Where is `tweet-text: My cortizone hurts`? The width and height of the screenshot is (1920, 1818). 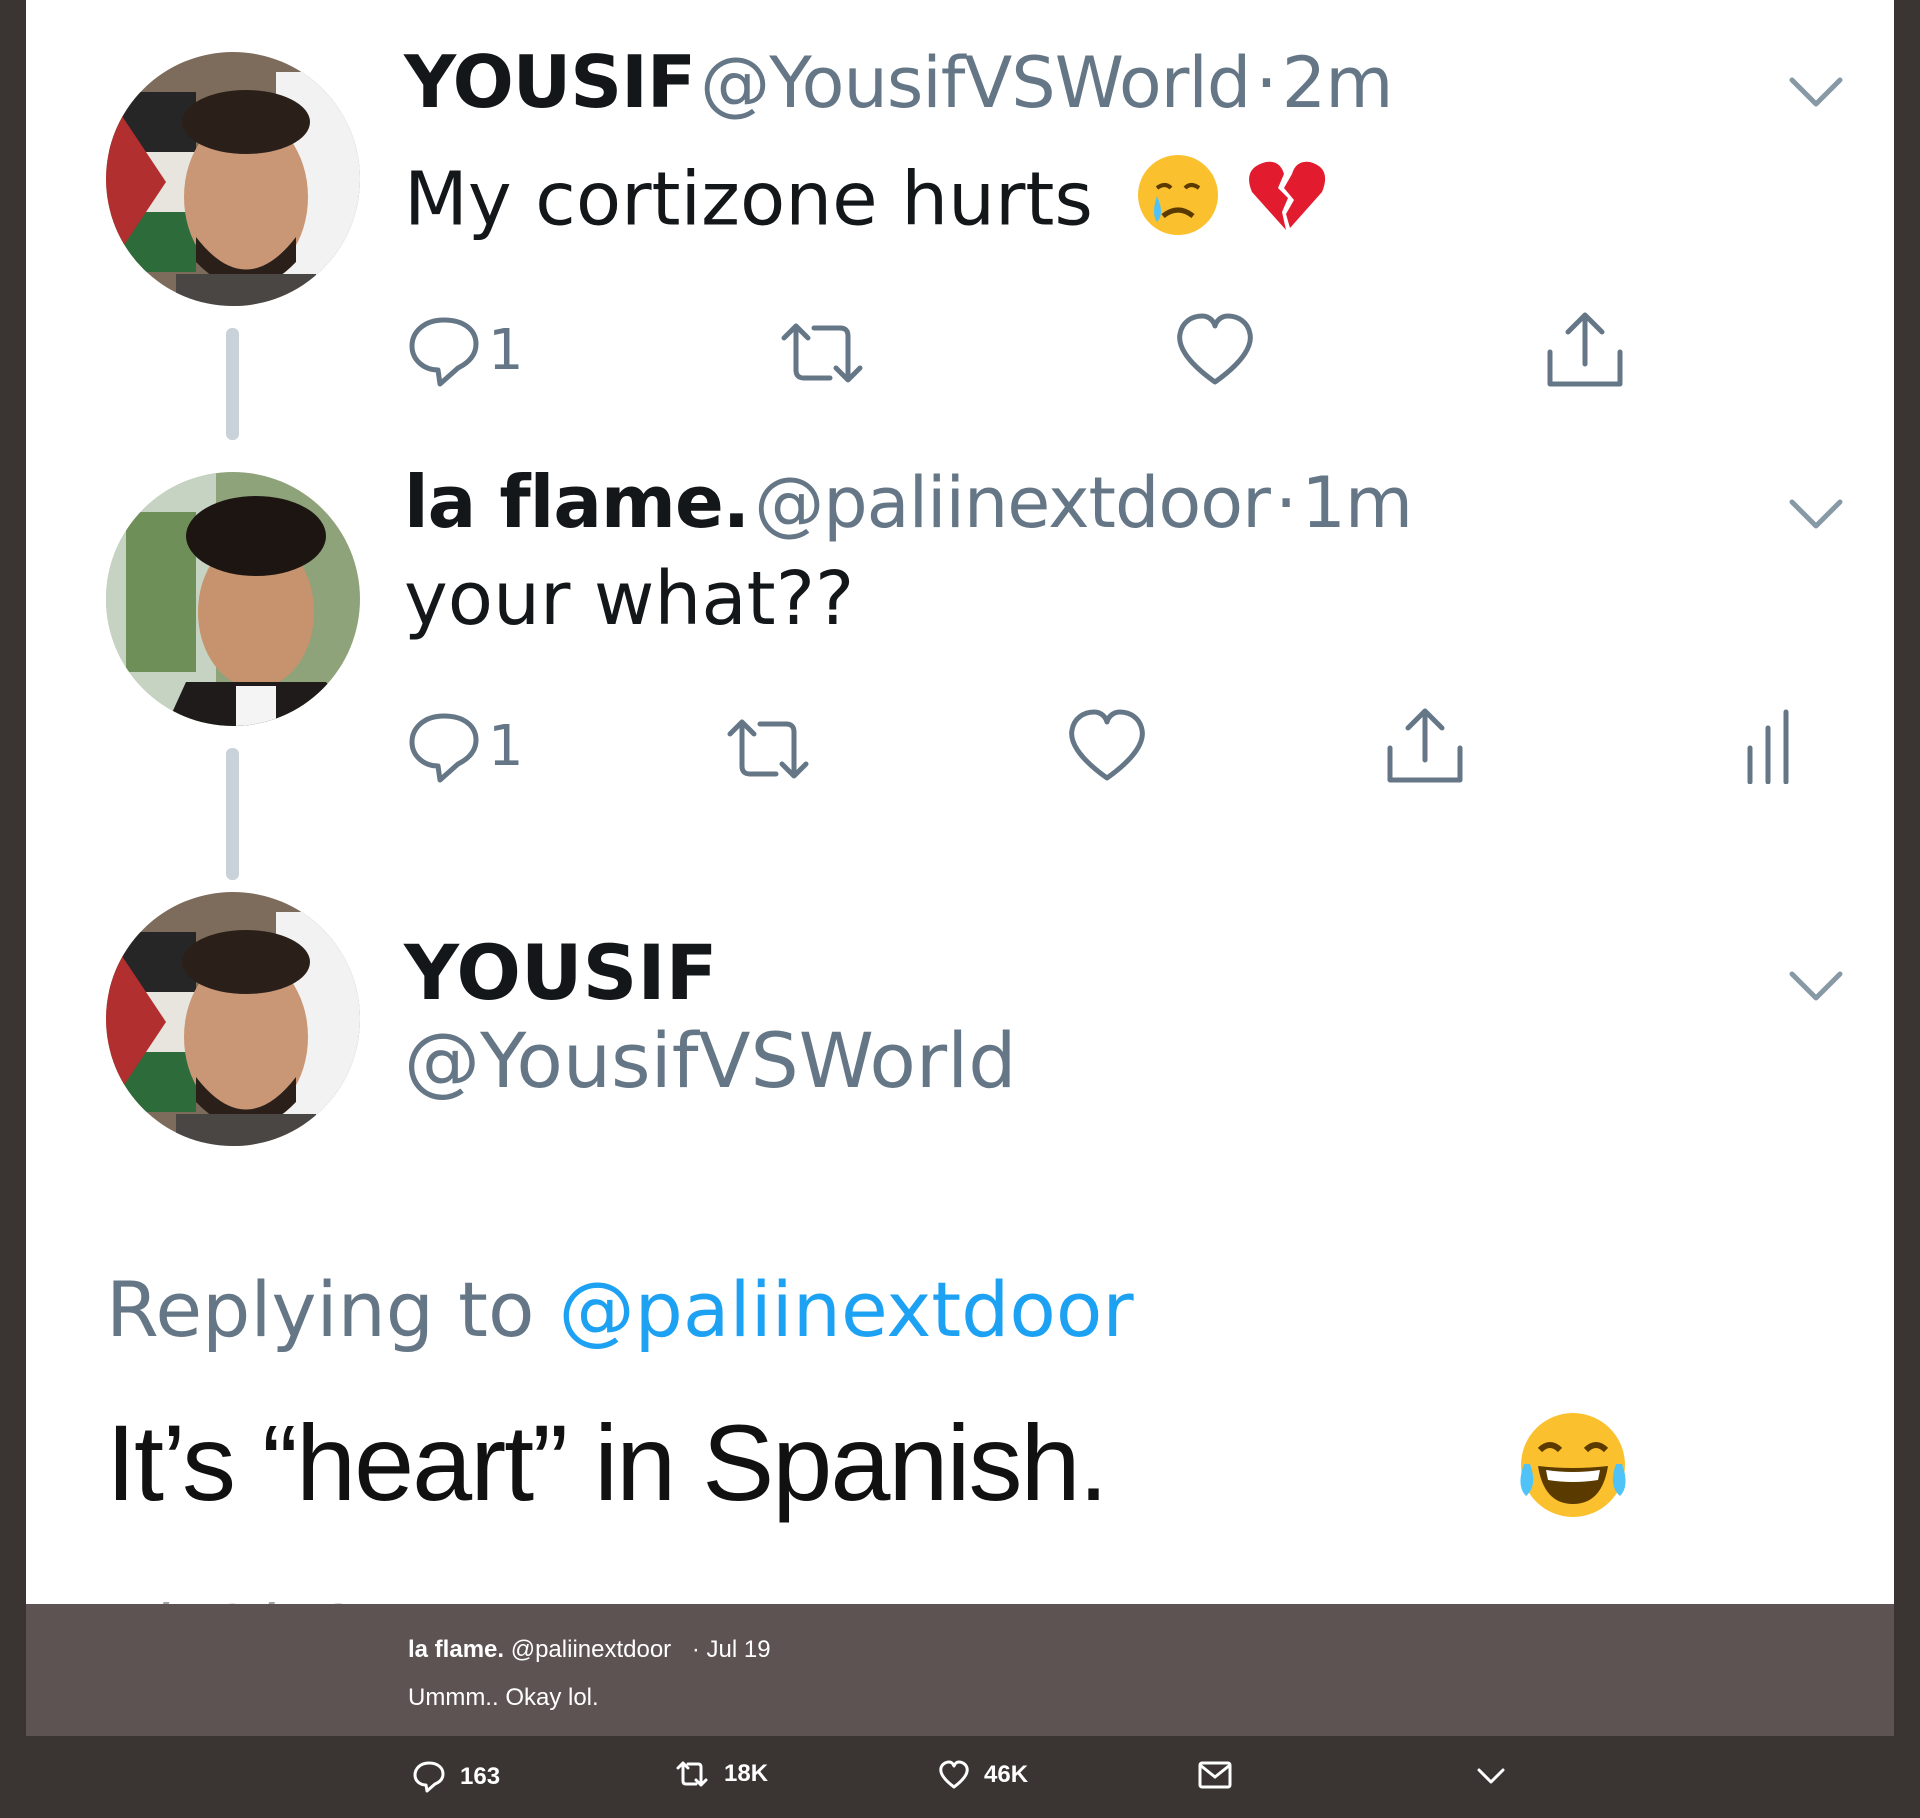 tweet-text: My cortizone hurts is located at coordinates (867, 204).